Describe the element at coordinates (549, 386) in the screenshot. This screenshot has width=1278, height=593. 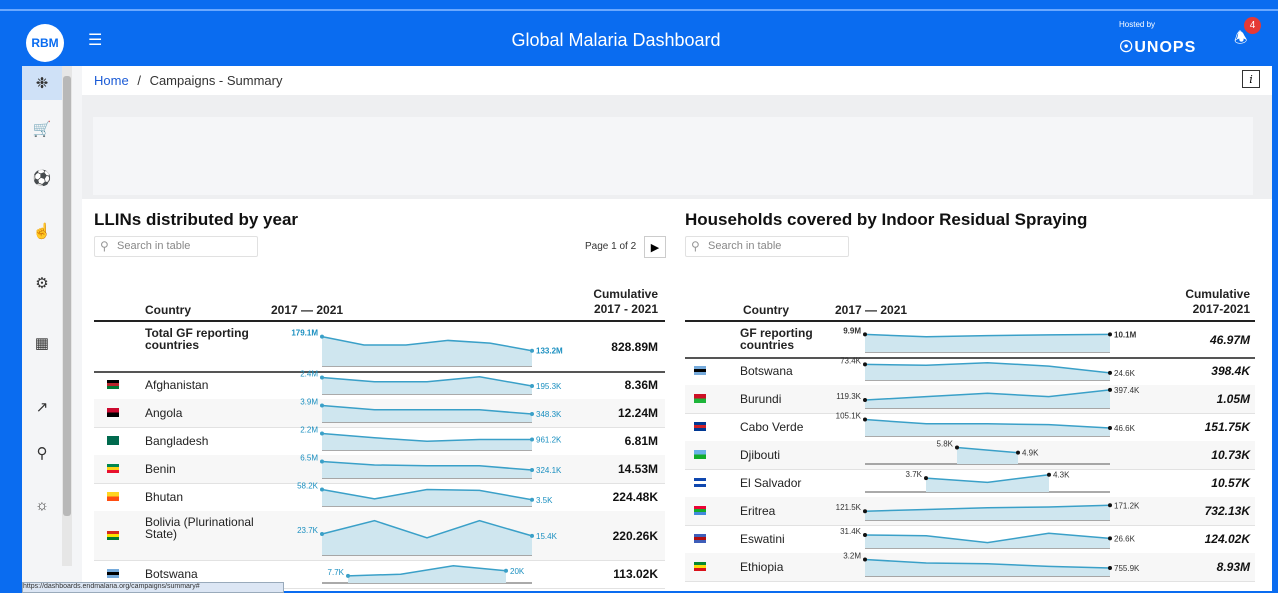
I see `sparkline-end-label: 195.3K` at that location.